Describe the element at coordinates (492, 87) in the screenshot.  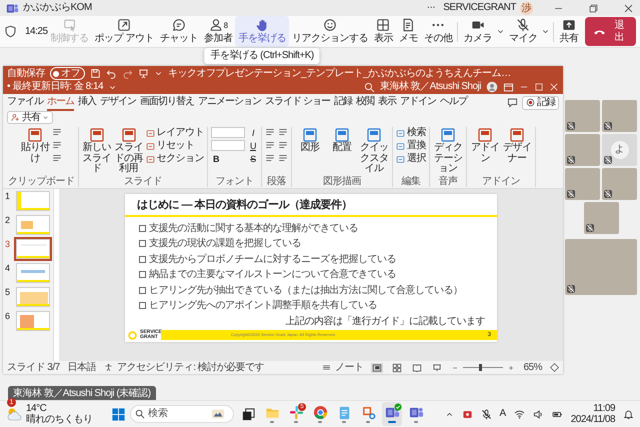
I see `avatar-icon` at that location.